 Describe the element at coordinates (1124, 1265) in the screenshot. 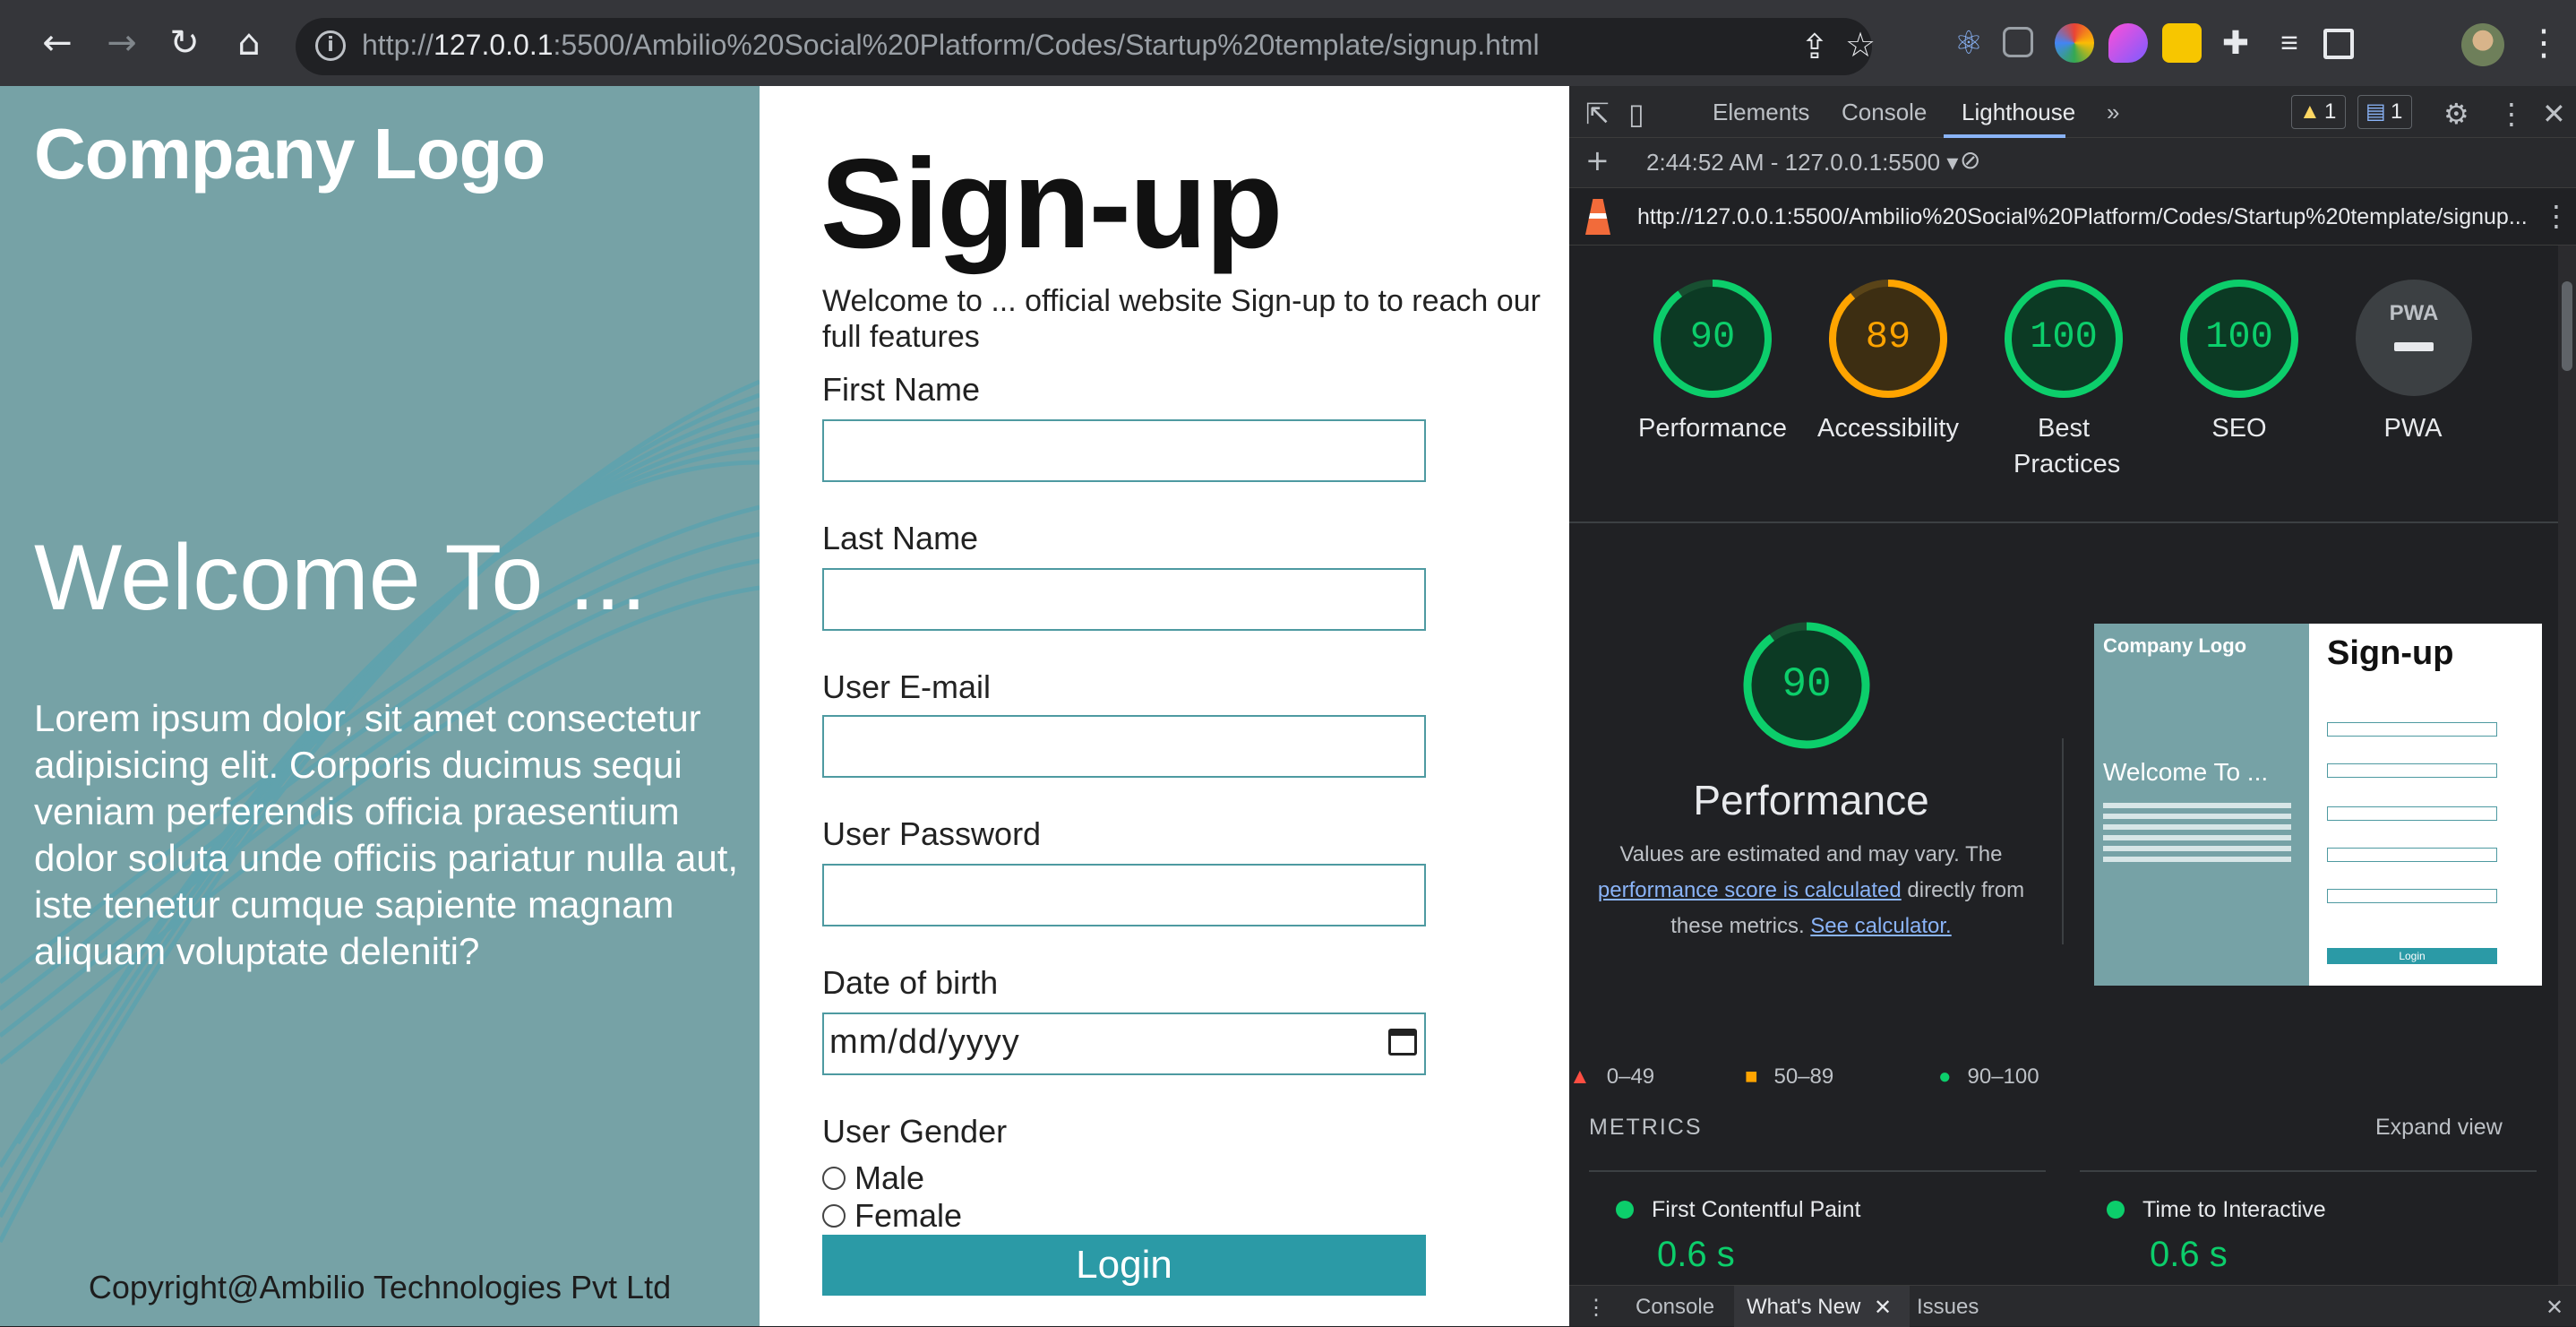

I see `login-button: Login` at that location.